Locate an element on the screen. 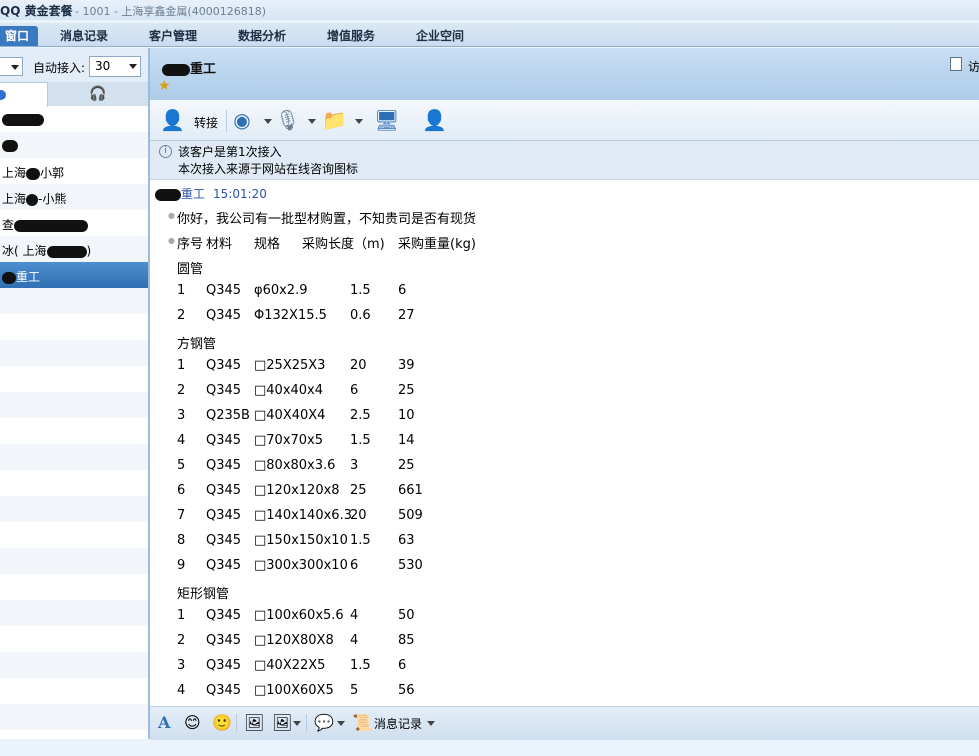  table-cell: Φ132X15.5 is located at coordinates (290, 315).